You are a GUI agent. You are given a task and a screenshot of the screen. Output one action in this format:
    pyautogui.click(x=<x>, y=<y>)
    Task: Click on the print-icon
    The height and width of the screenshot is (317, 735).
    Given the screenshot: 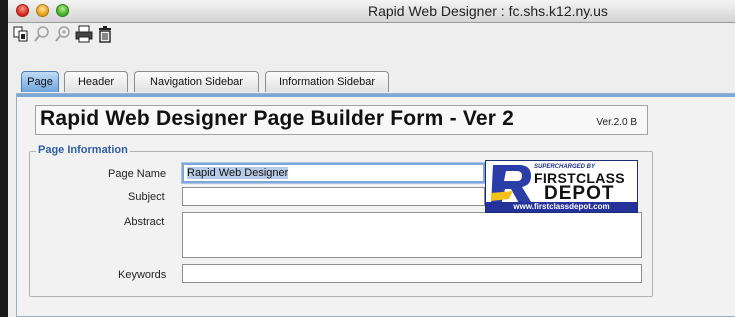 What is the action you would take?
    pyautogui.click(x=84, y=34)
    